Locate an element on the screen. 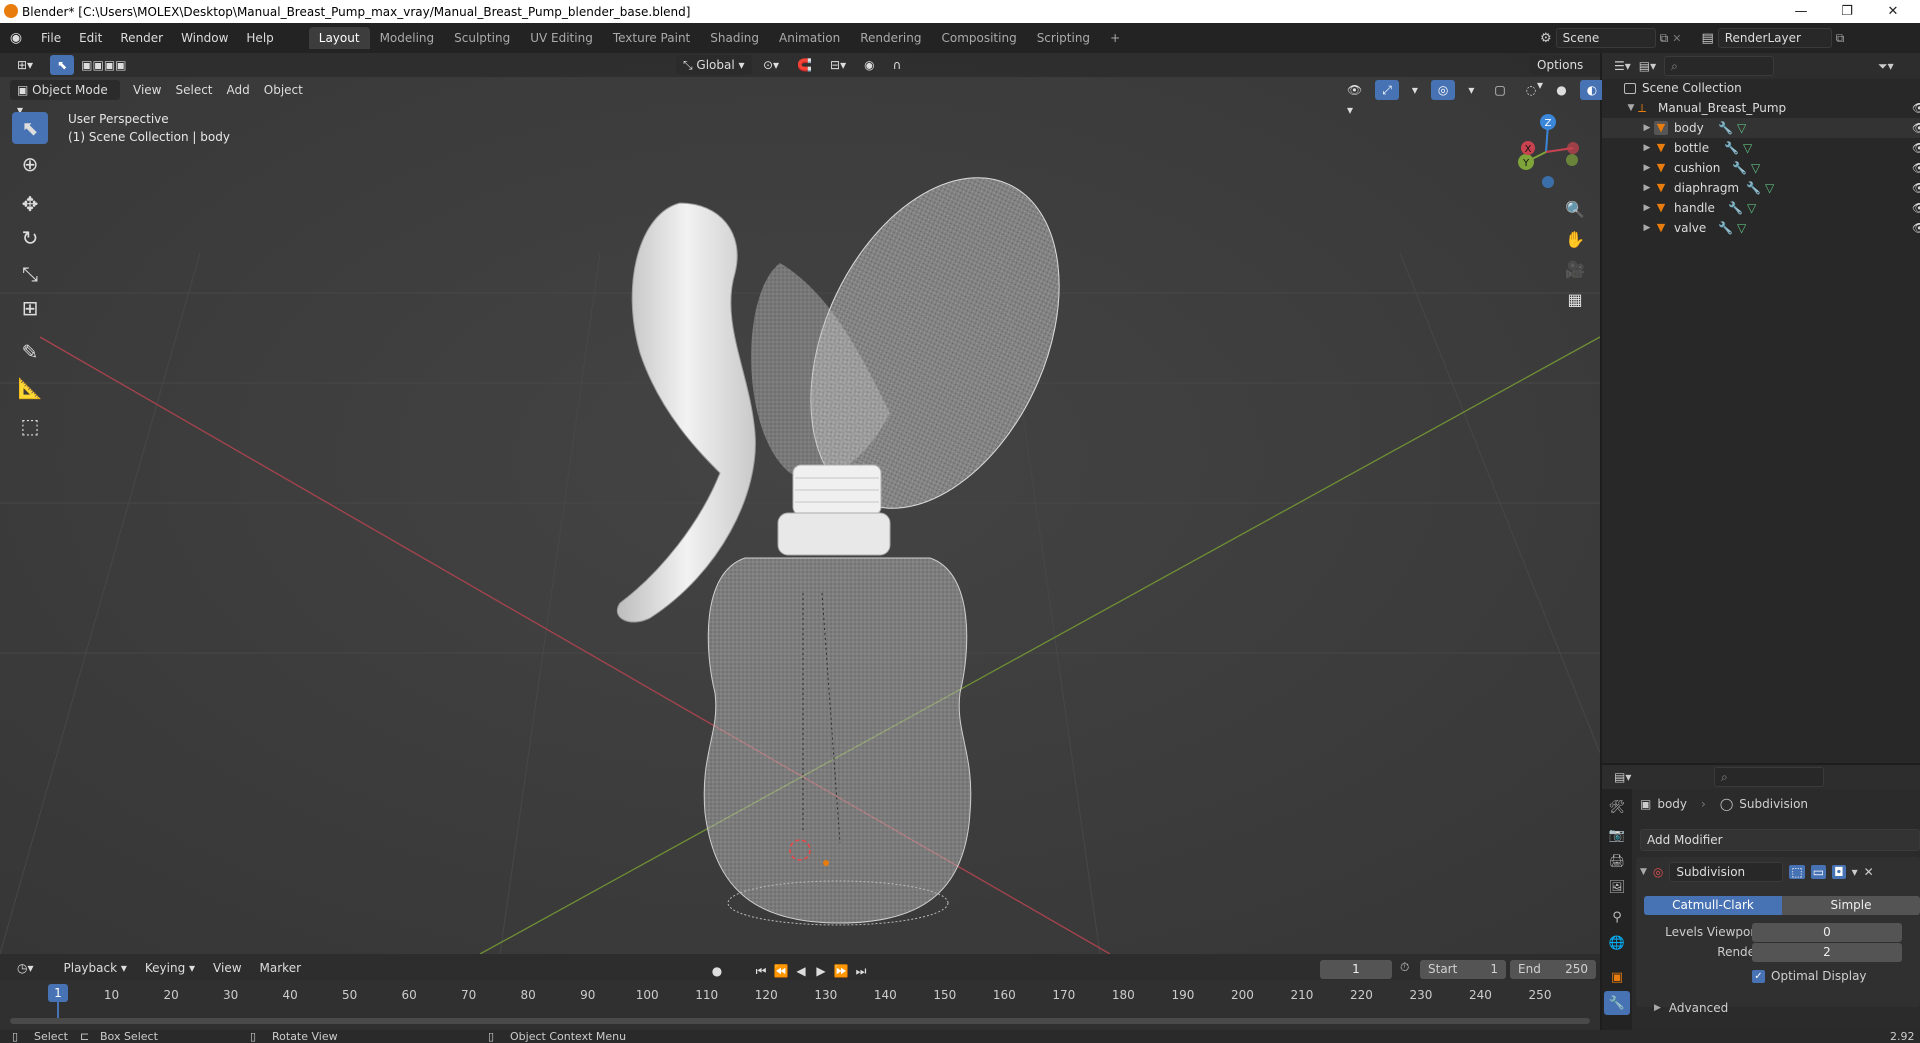  pivot-point-icon: ⊙▾ is located at coordinates (771, 65).